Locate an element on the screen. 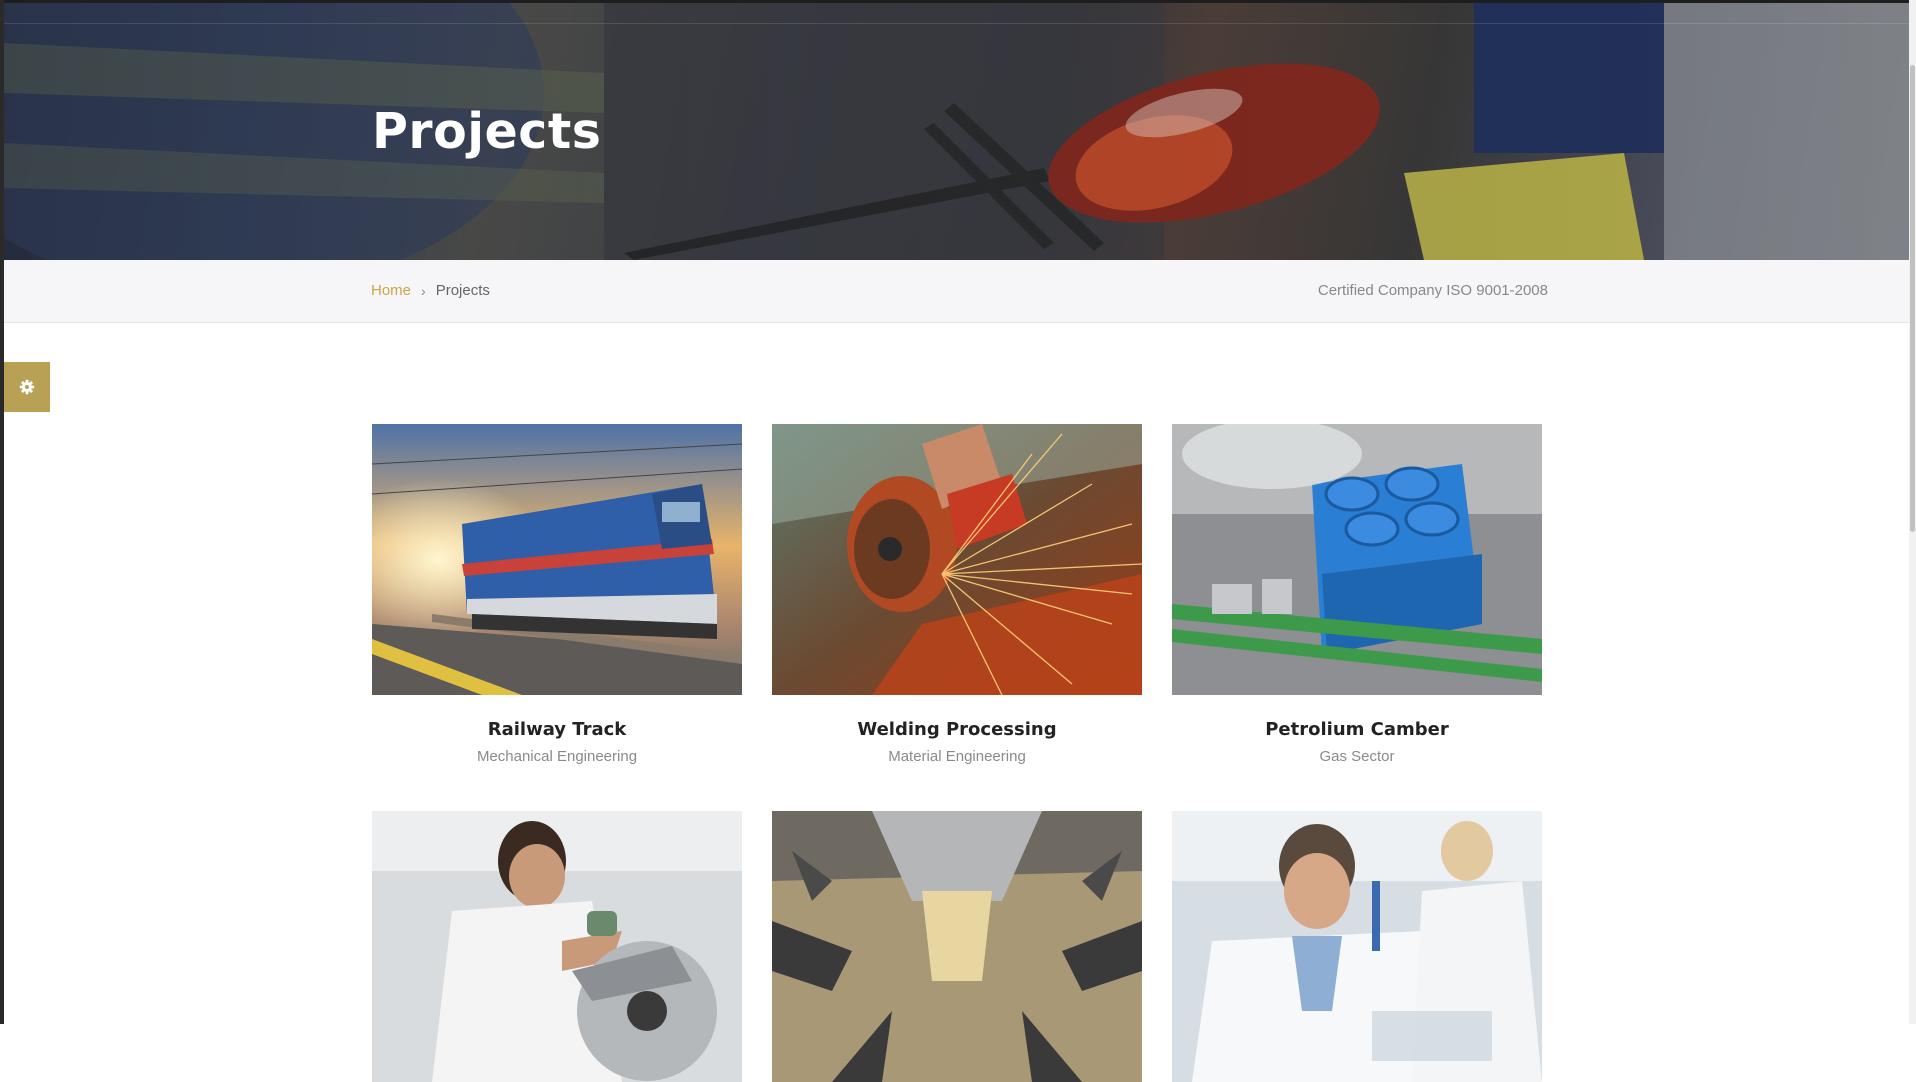 This screenshot has width=1916, height=1082. project-category: Gas Sector is located at coordinates (1357, 756).